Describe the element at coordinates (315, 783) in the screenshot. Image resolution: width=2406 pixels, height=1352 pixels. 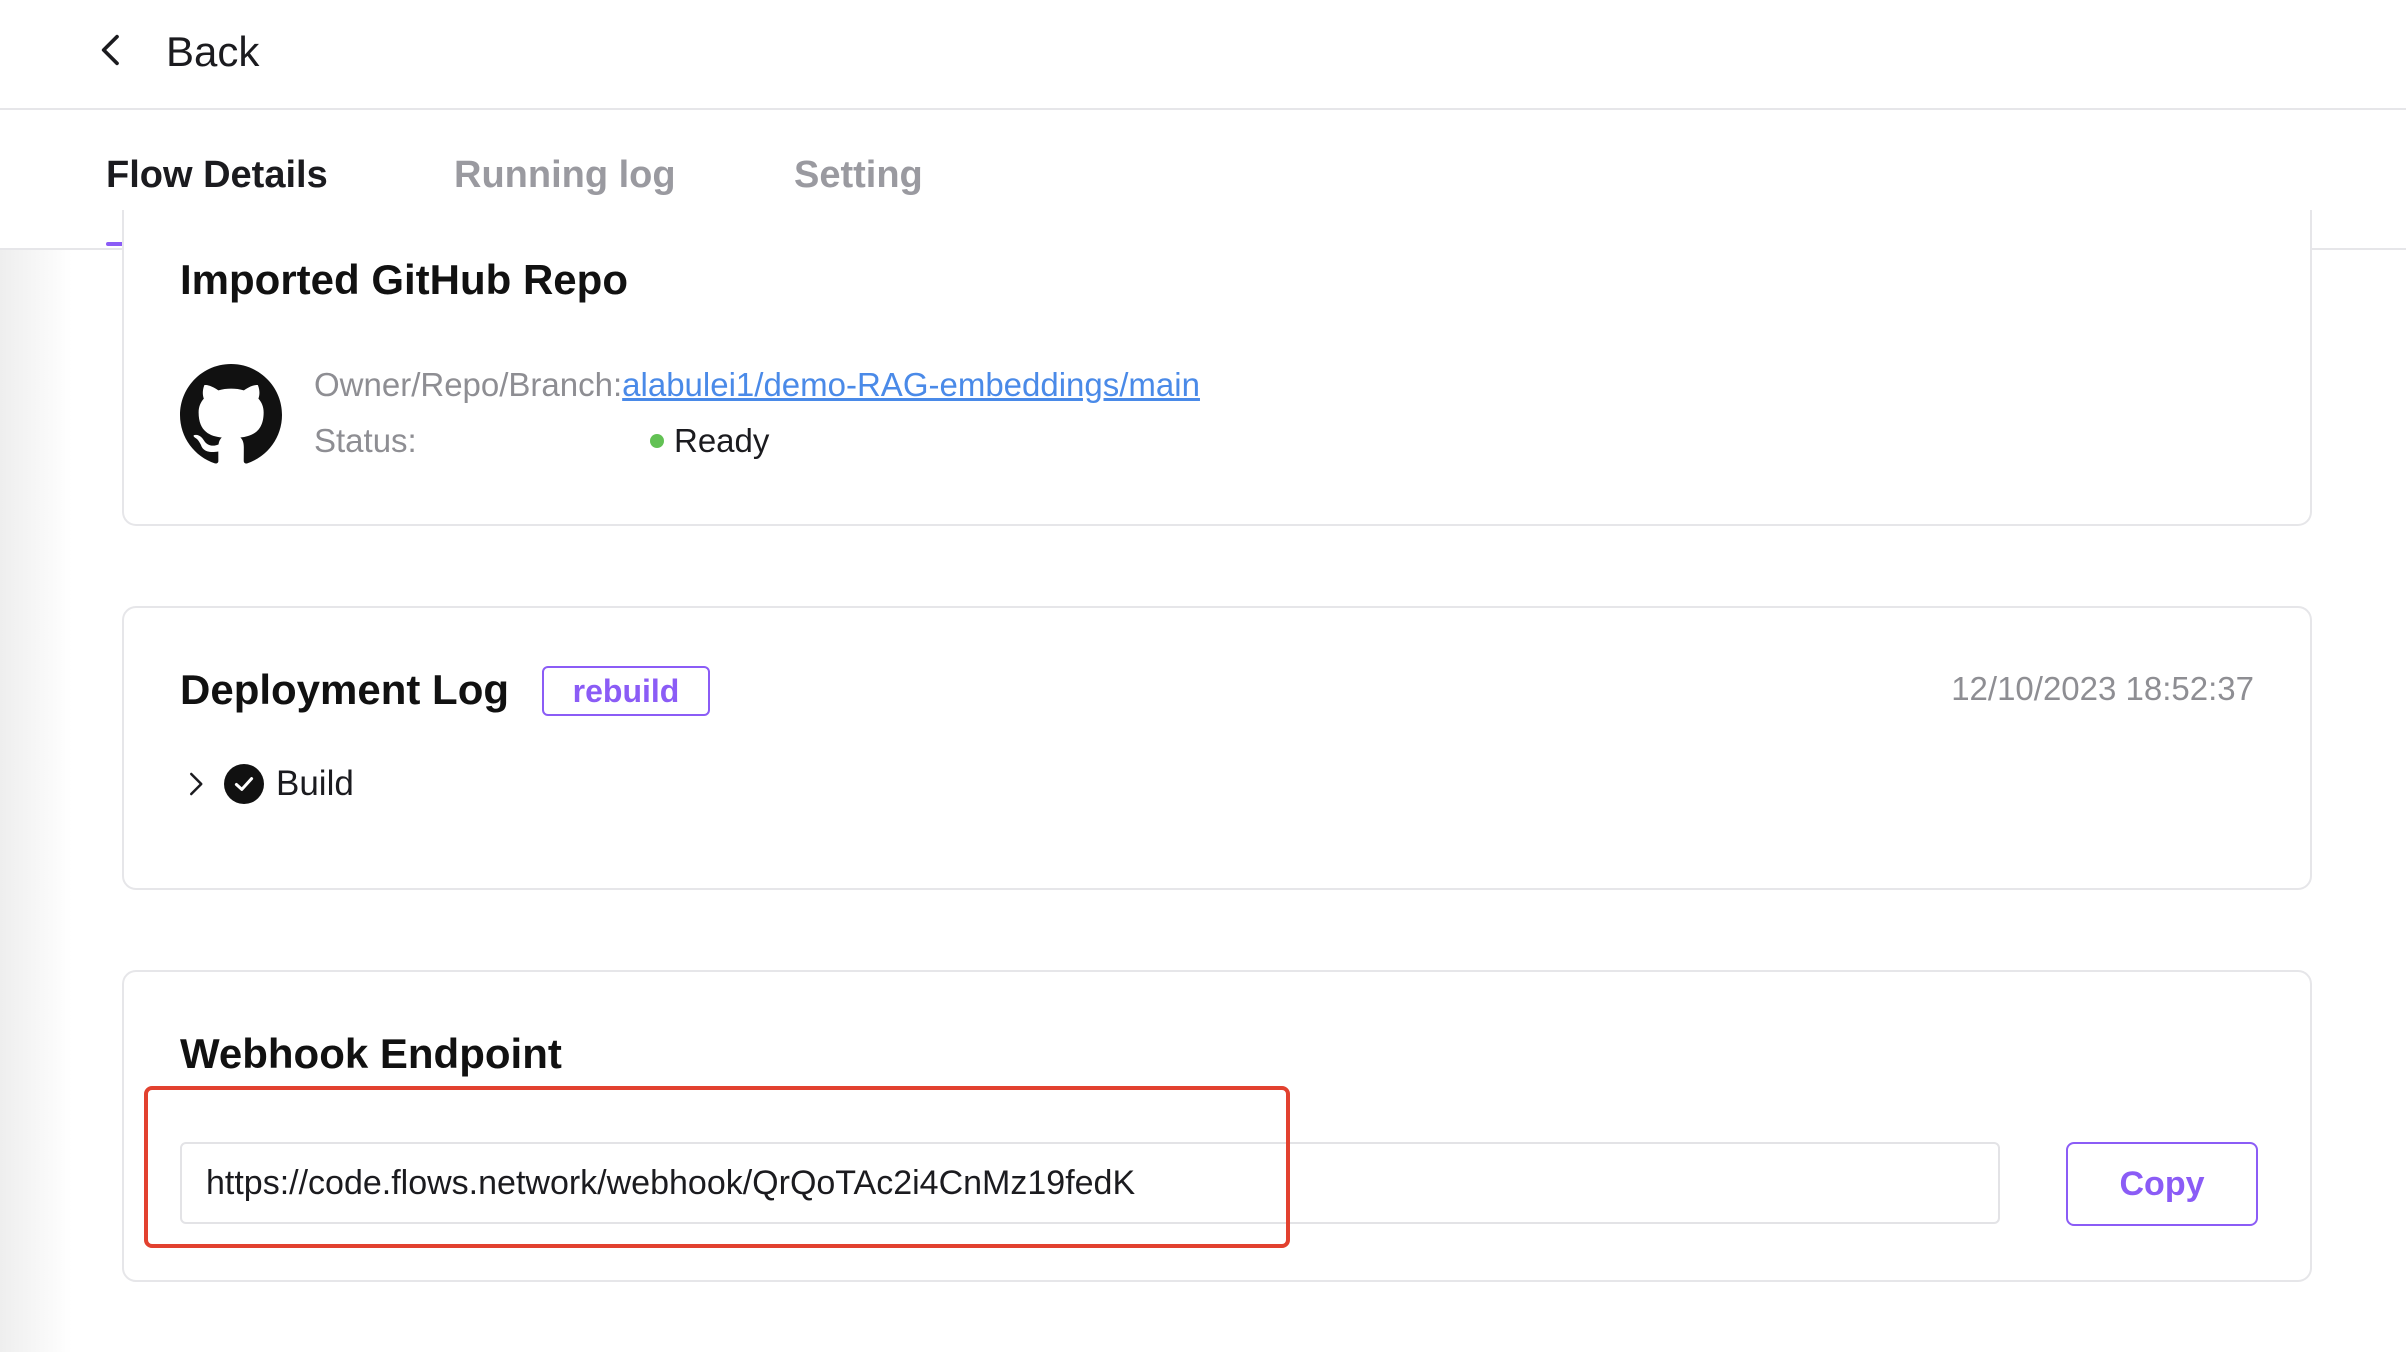
I see `build-step-label: Build` at that location.